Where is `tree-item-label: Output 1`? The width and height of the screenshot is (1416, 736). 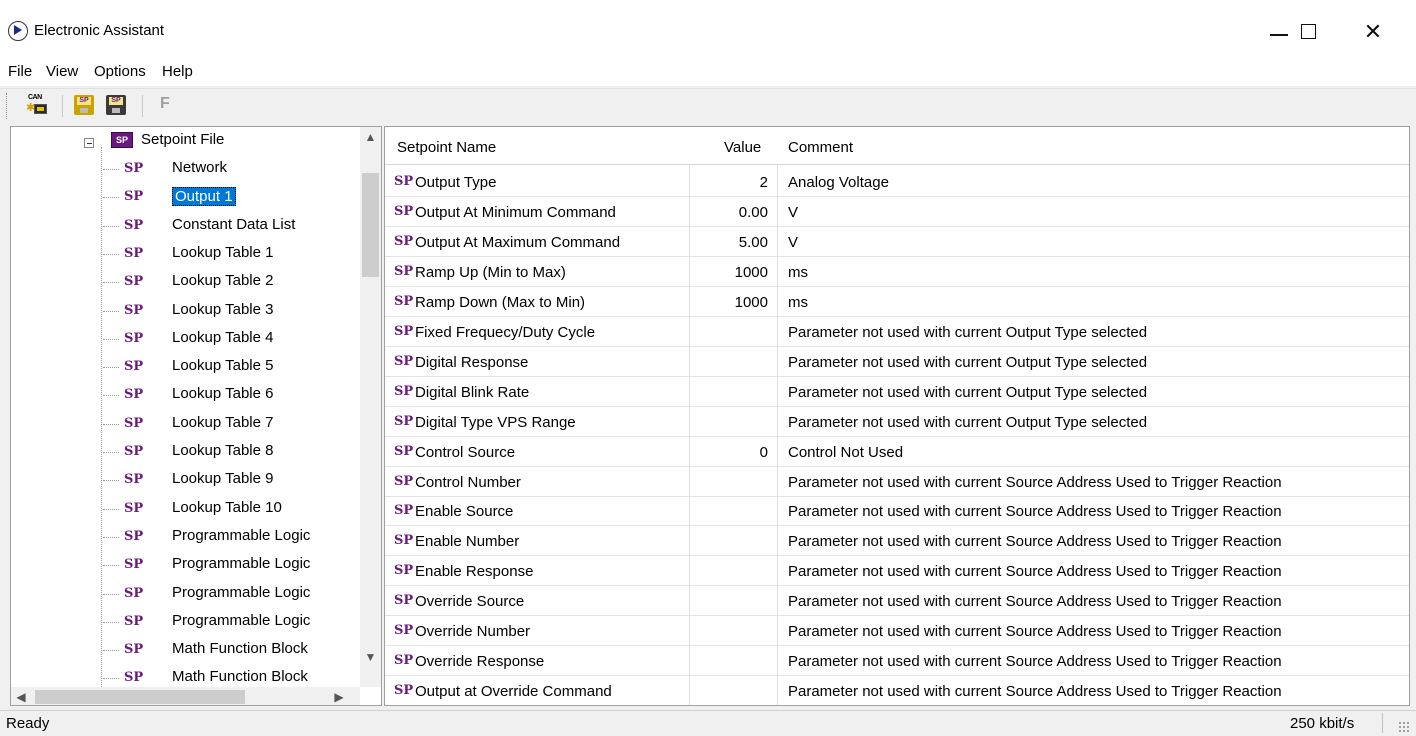
tree-item-label: Output 1 is located at coordinates (204, 197).